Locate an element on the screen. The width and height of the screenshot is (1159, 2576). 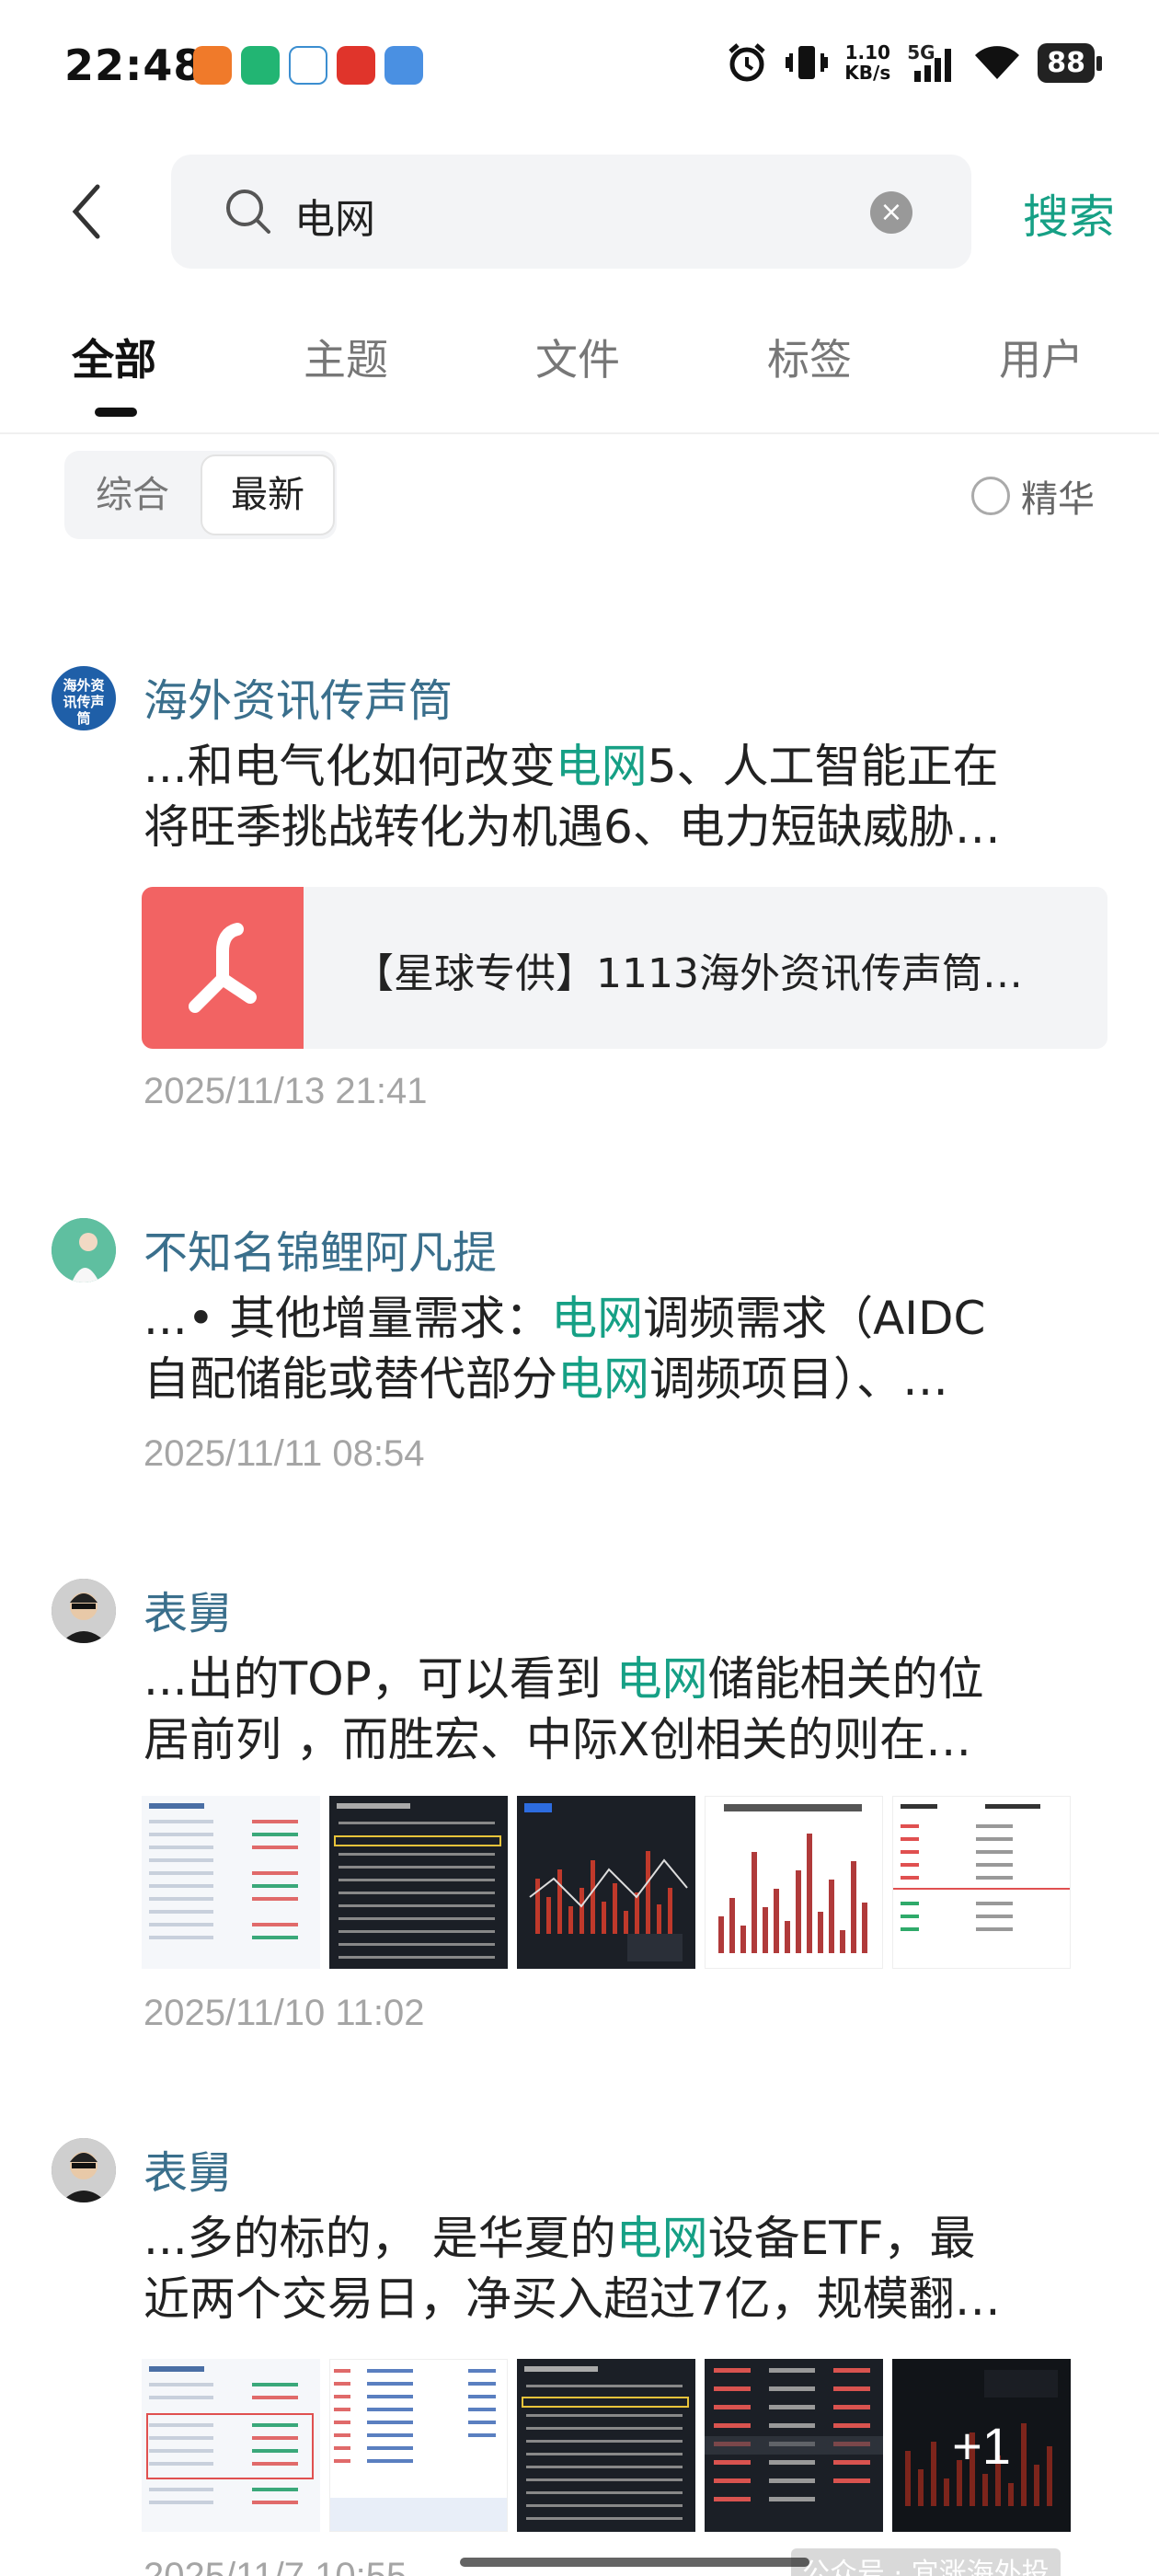
image-thumbnail: +1 is located at coordinates (981, 2445).